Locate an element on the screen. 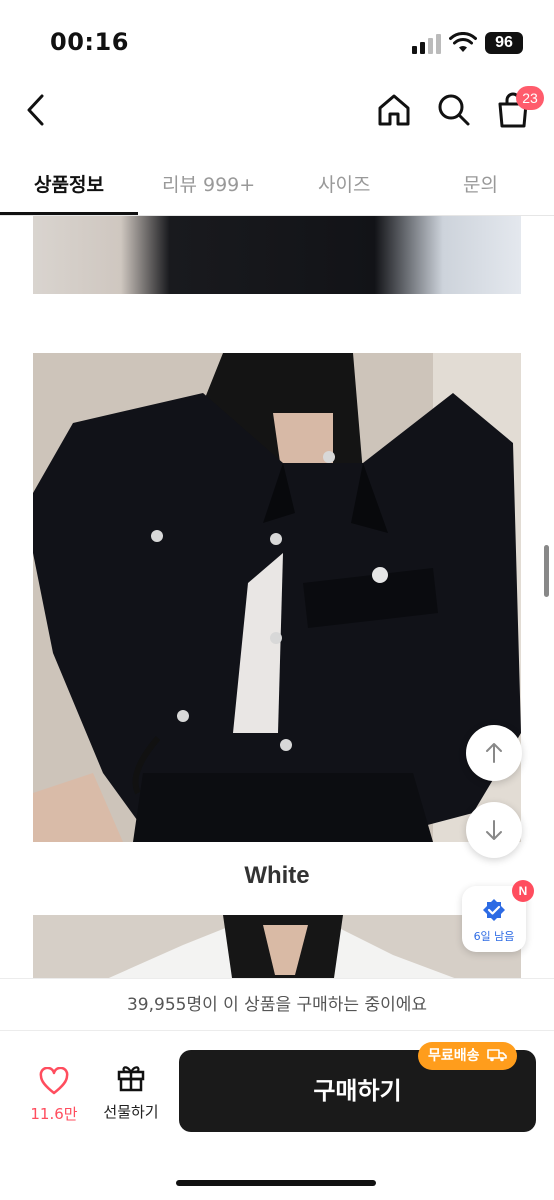  tab-size: 사이즈 is located at coordinates (344, 183).